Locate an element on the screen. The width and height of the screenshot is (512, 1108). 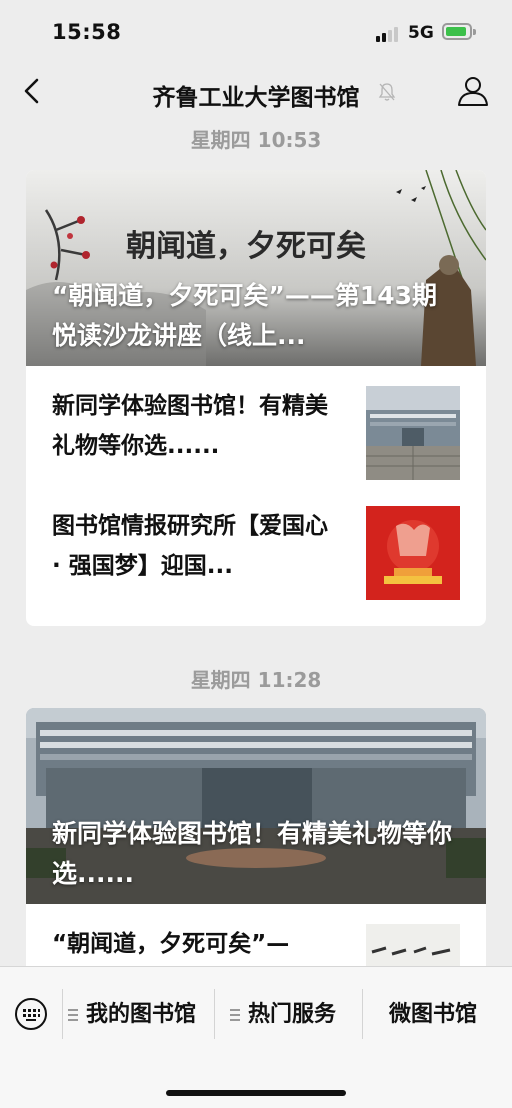
list-item-title: “朝闻道，夕死可矣”— is located at coordinates (171, 944).